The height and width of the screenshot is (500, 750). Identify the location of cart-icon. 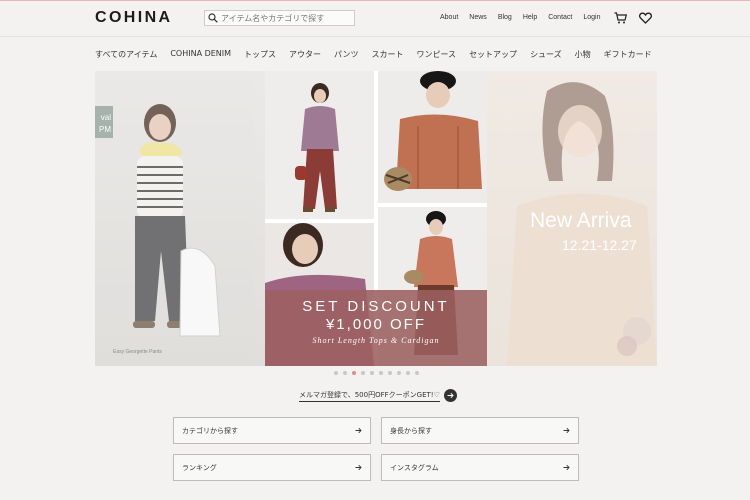
(620, 18).